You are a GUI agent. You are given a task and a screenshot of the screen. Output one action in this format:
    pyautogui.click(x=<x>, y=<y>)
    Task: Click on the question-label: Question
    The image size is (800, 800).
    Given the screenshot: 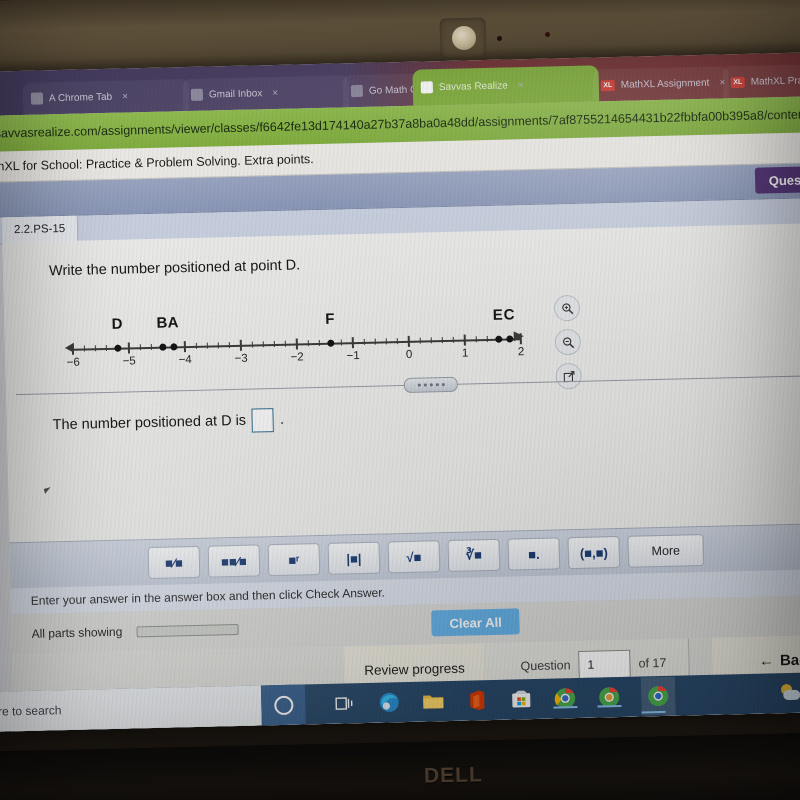 What is the action you would take?
    pyautogui.click(x=545, y=666)
    